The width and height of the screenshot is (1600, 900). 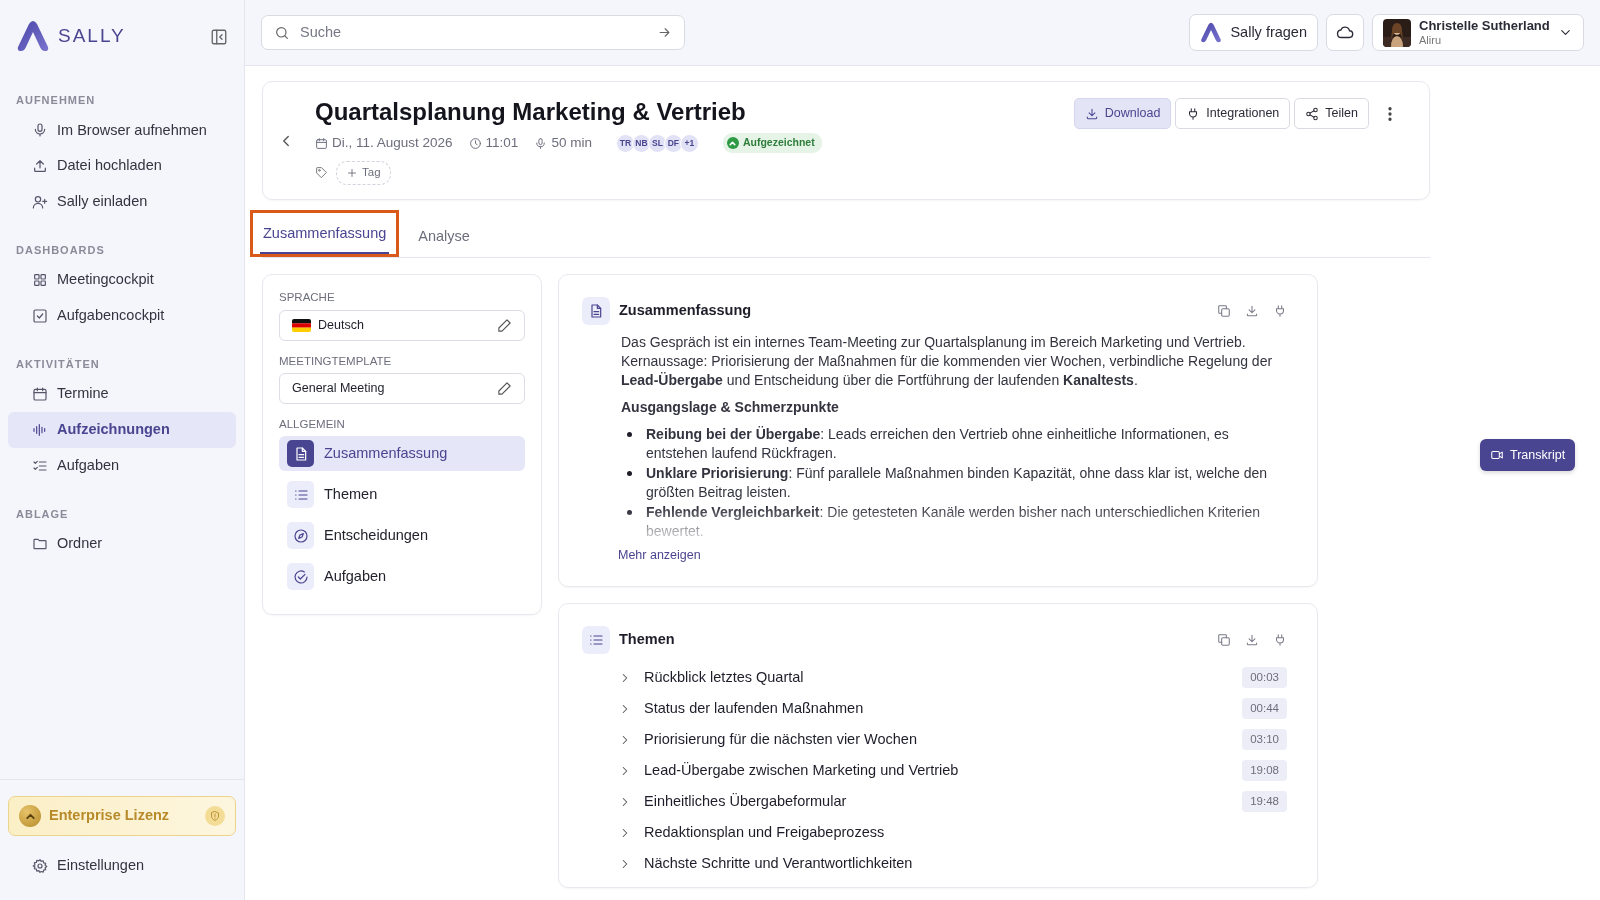 I want to click on topic-title: Einheitliches Übergabeformular, so click(x=745, y=801).